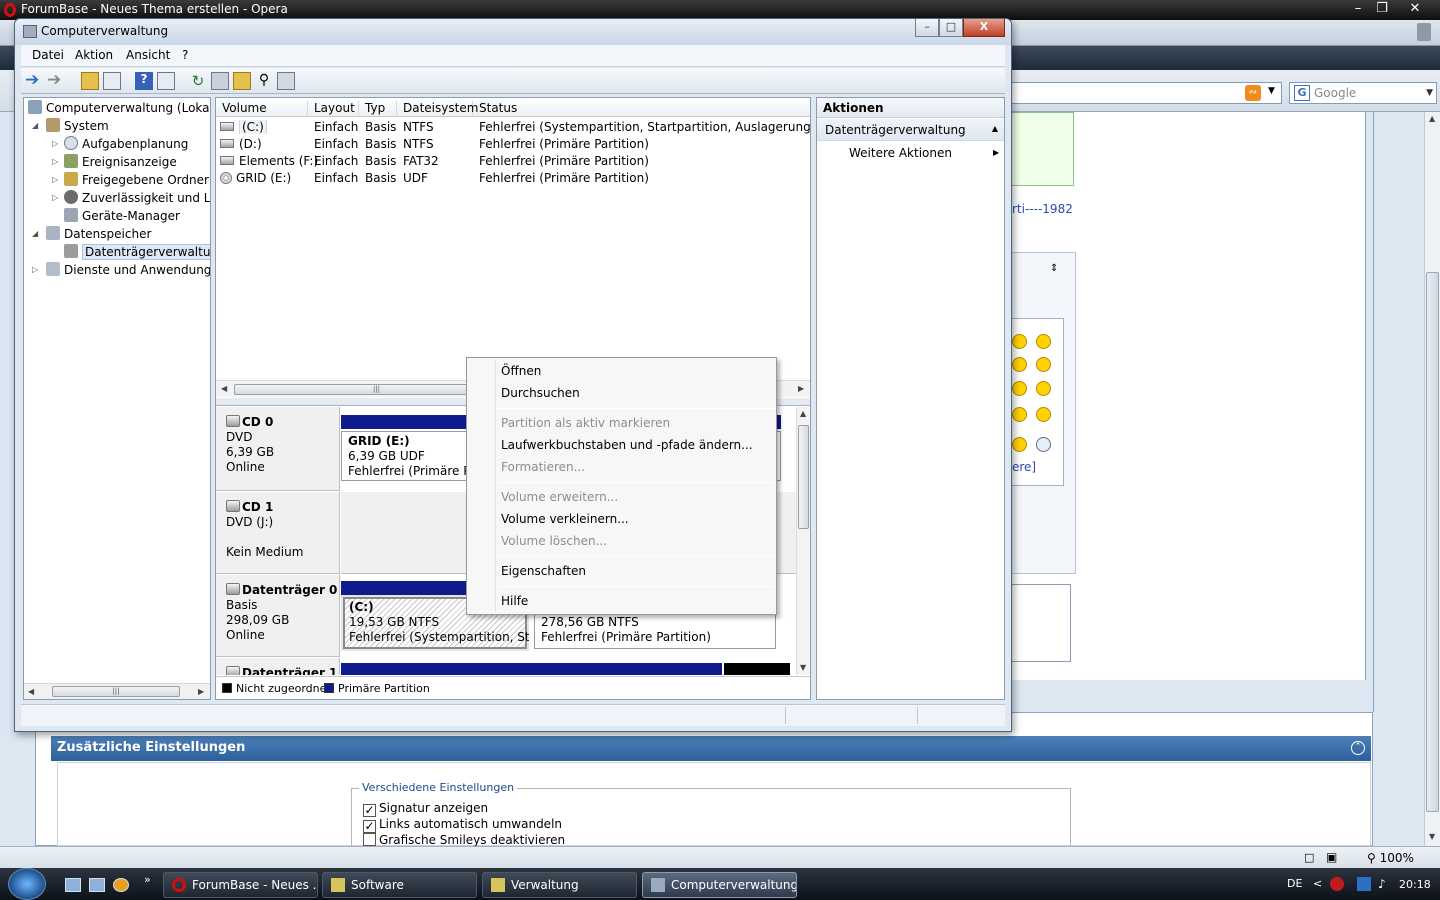 This screenshot has height=900, width=1440. What do you see at coordinates (131, 199) in the screenshot?
I see `tree-item-zuverlaessigkeit: ▷ Zuverlässigkeit und Leis` at bounding box center [131, 199].